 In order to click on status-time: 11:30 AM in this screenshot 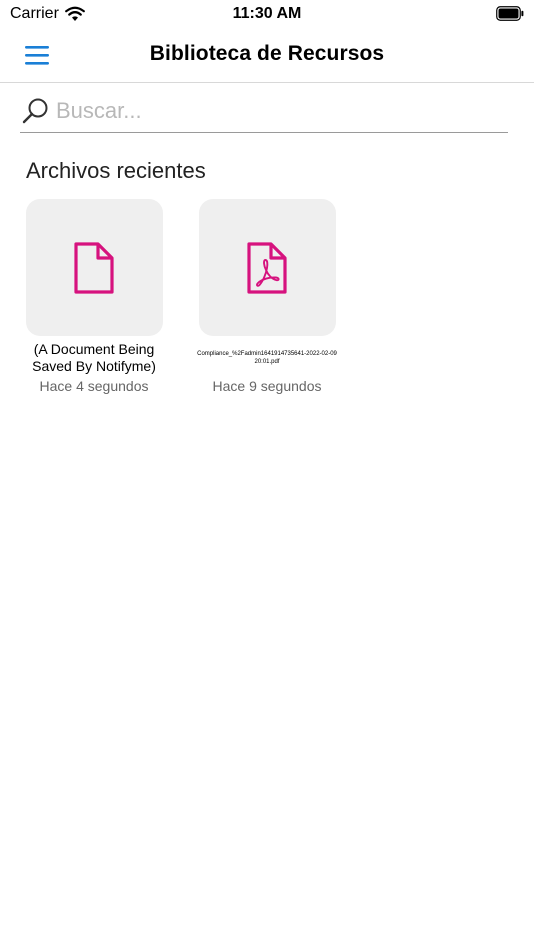, I will do `click(267, 13)`.